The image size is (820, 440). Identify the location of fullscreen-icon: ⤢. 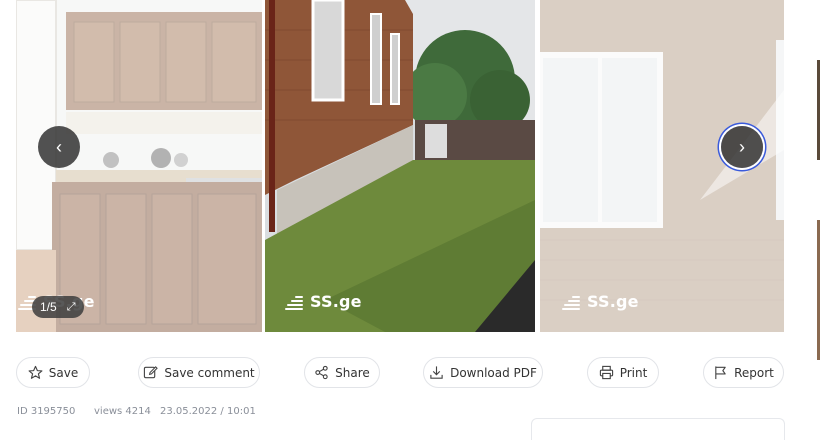
(71, 307).